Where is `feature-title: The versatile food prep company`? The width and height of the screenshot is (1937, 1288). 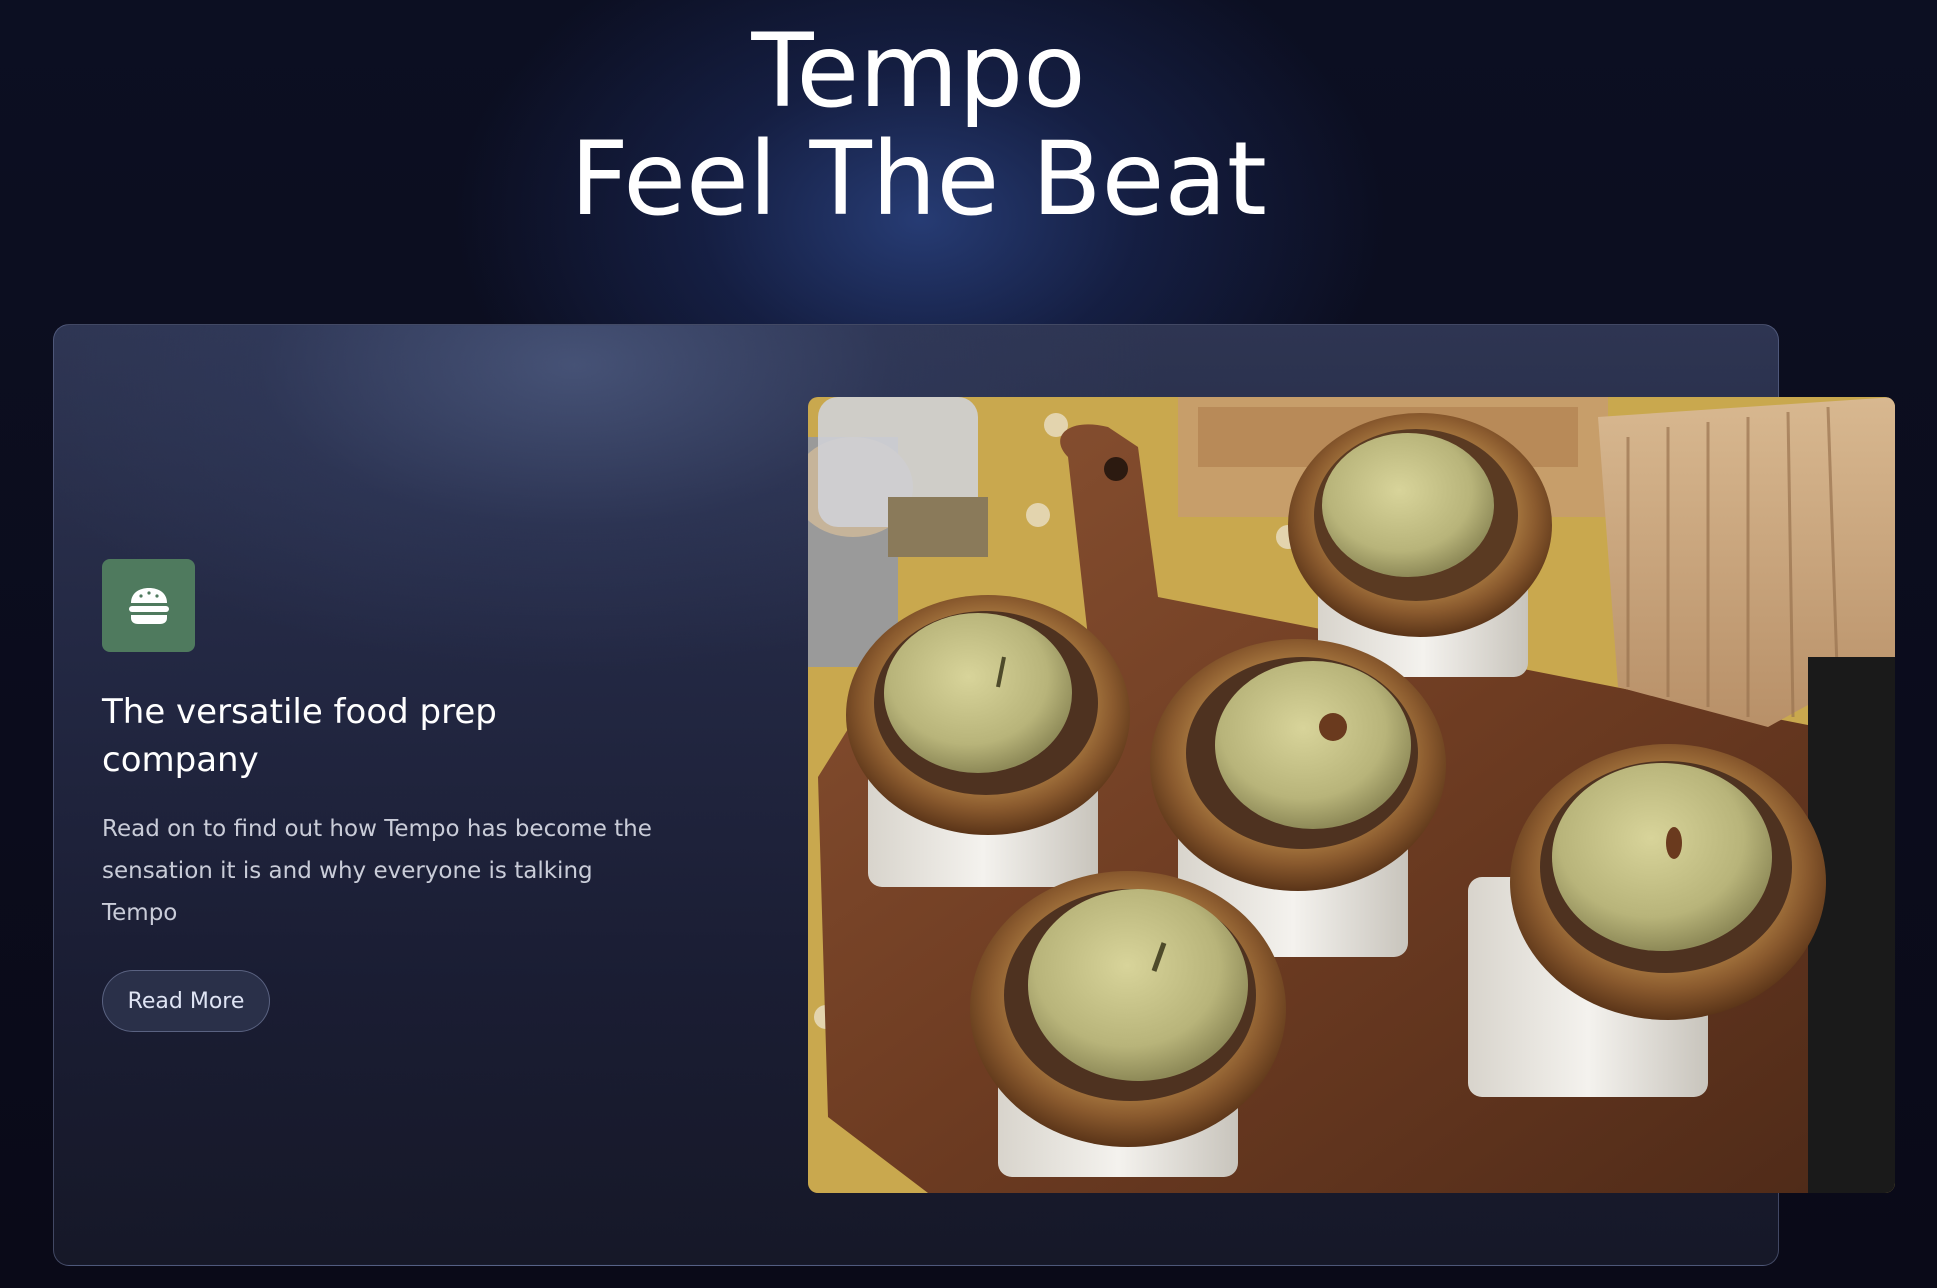
feature-title: The versatile food prep company is located at coordinates (299, 736).